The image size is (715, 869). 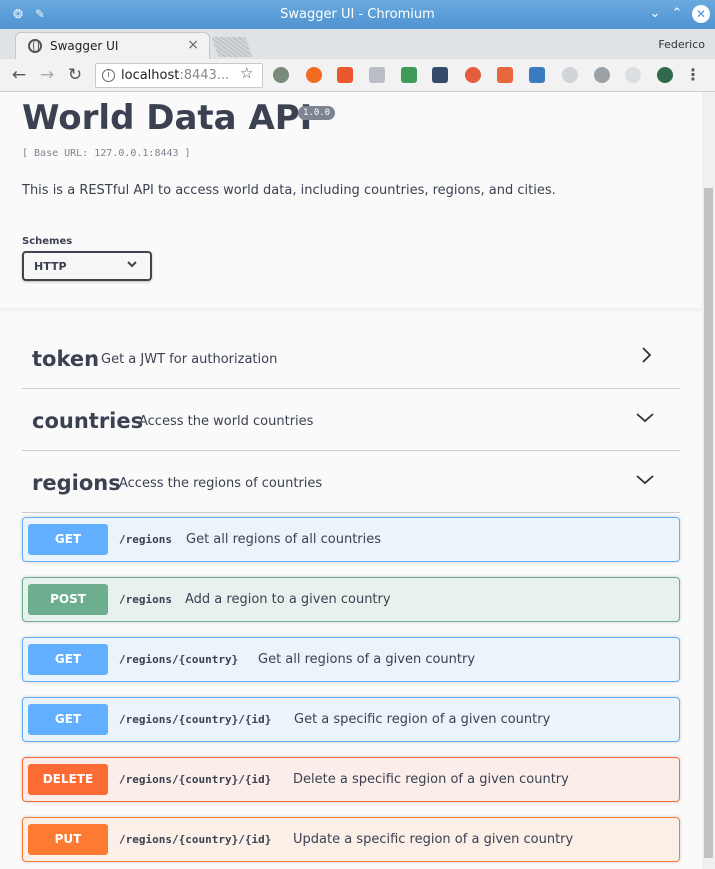 I want to click on extension-circle-icon, so click(x=633, y=75).